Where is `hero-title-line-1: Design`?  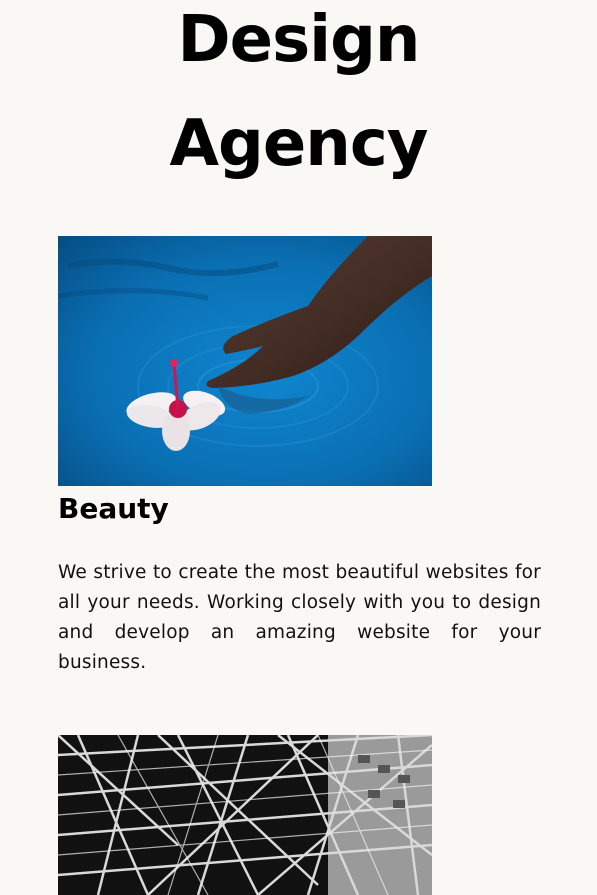
hero-title-line-1: Design is located at coordinates (299, 40).